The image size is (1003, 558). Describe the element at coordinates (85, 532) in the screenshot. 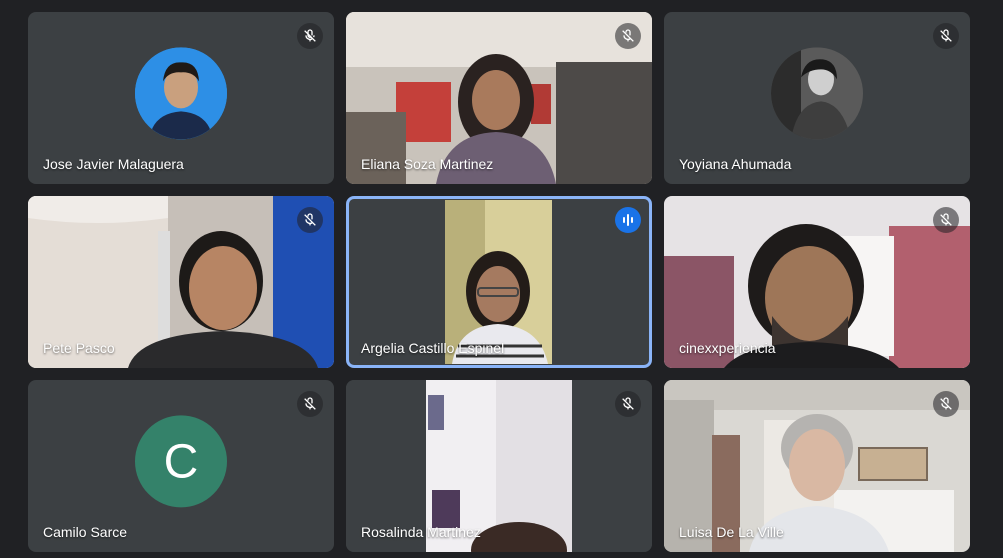

I see `participant-name: Camilo Sarce` at that location.